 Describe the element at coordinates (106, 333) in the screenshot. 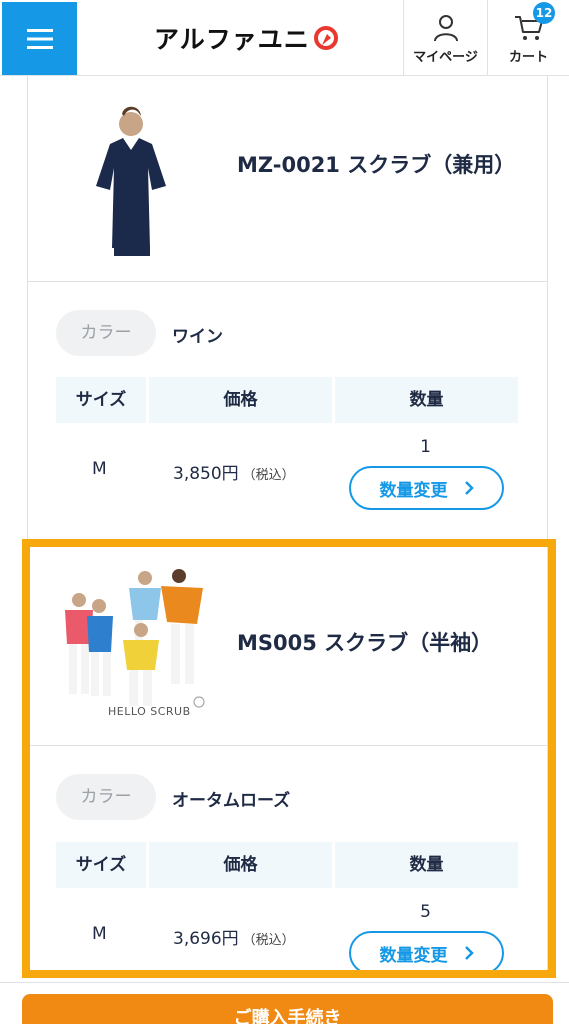

I see `color-label: カラー` at that location.